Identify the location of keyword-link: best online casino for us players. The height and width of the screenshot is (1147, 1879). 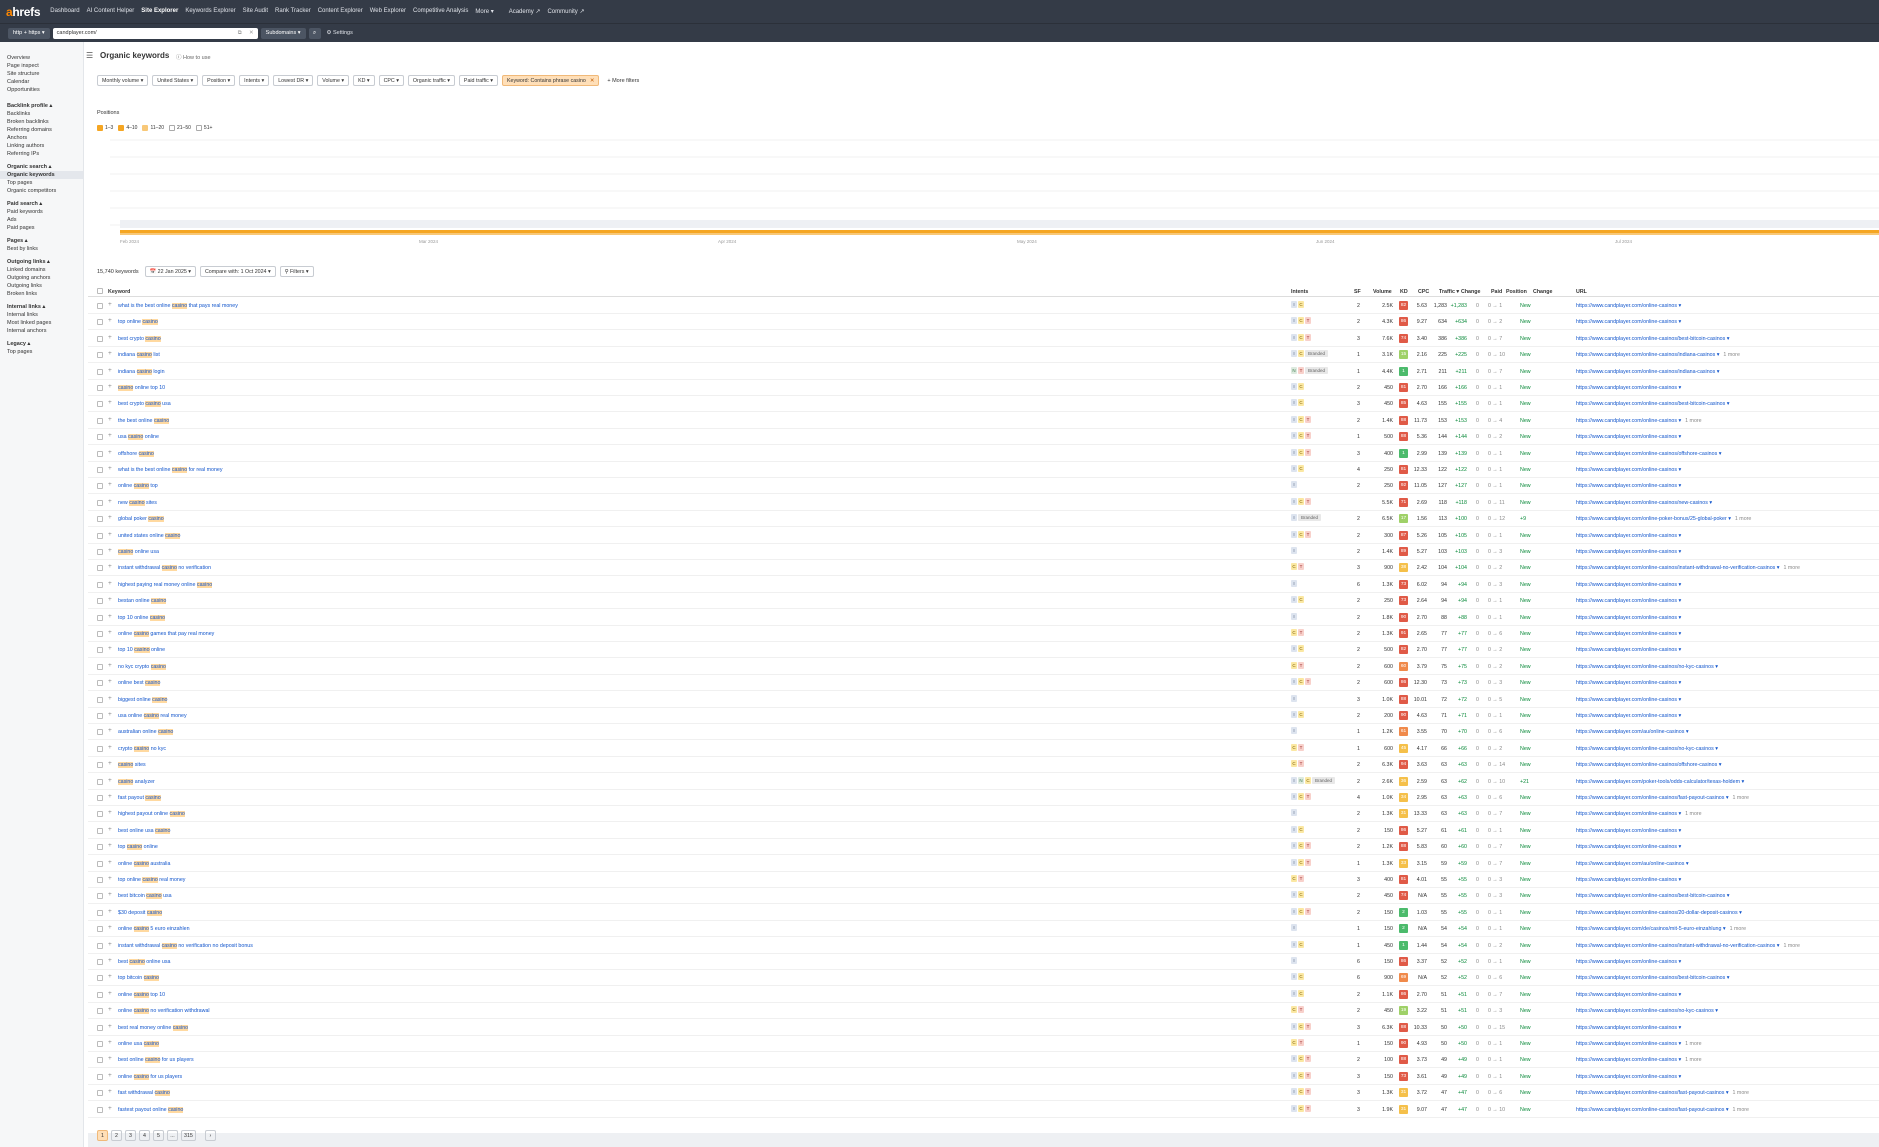
(156, 1060).